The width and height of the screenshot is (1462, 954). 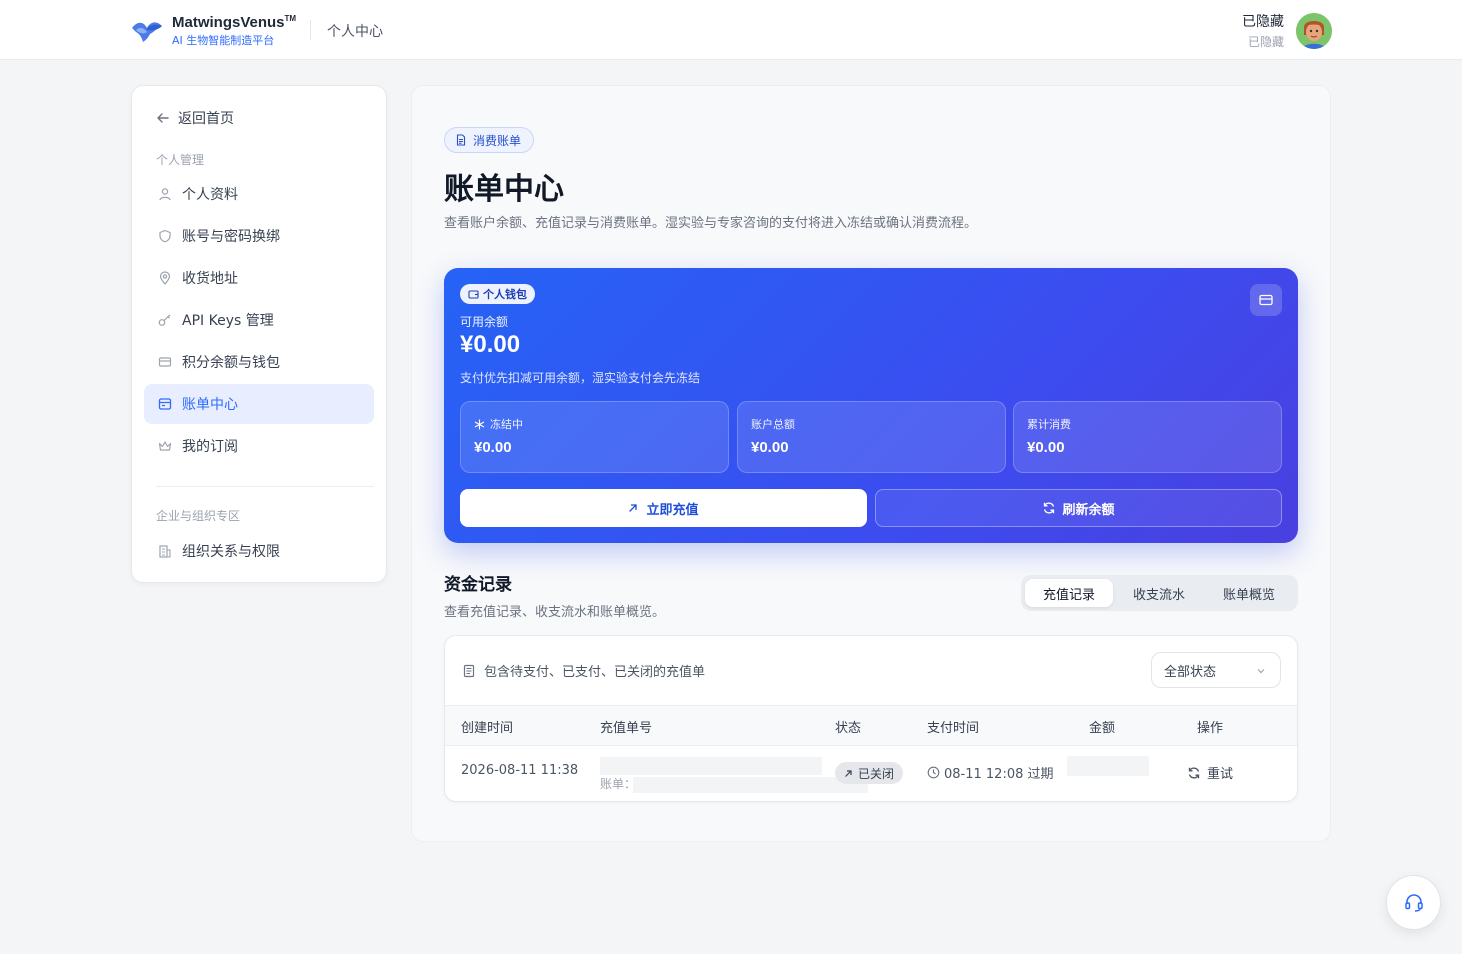 What do you see at coordinates (290, 18) in the screenshot?
I see `brand-trademark: TM` at bounding box center [290, 18].